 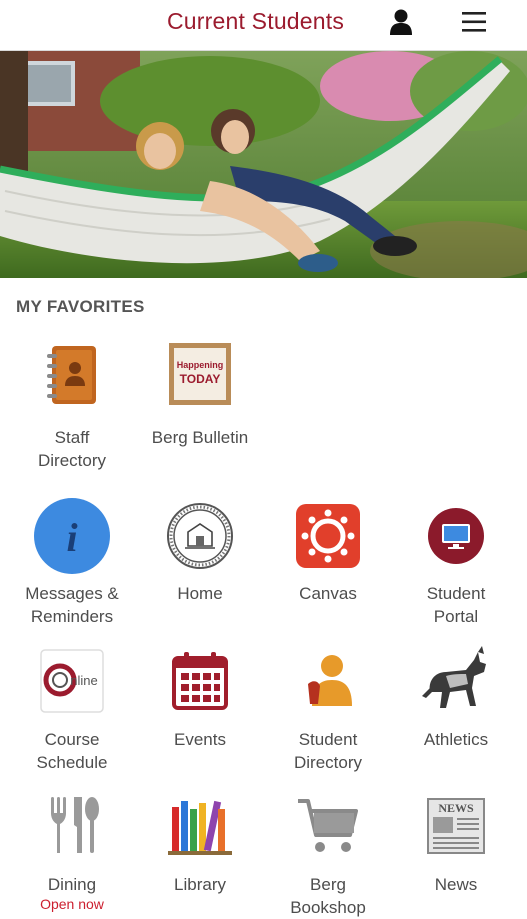 I want to click on calendar-icon, so click(x=200, y=682).